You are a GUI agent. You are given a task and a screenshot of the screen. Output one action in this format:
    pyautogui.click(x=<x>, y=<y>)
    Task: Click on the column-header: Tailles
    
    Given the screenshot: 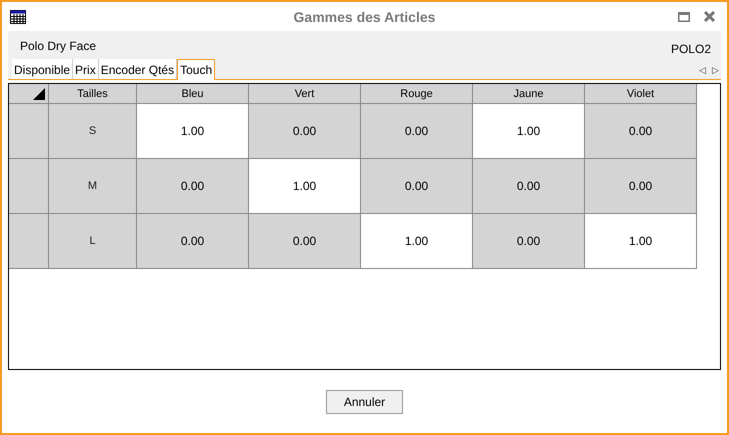 What is the action you would take?
    pyautogui.click(x=92, y=94)
    